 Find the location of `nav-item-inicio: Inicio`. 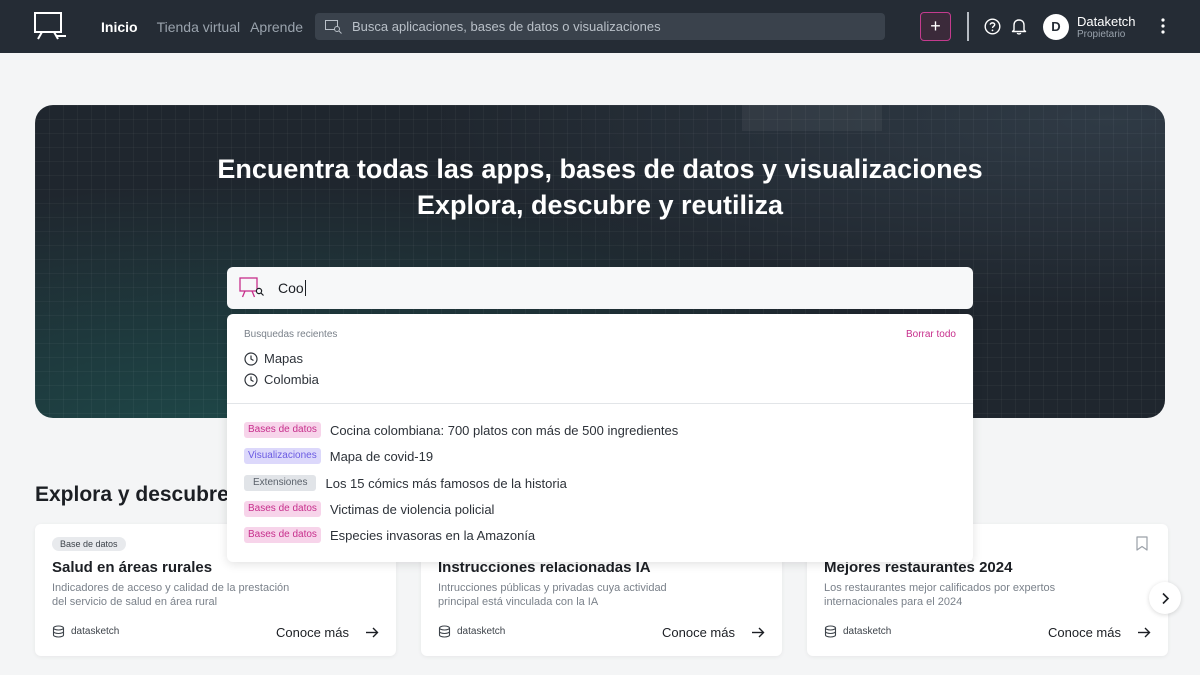

nav-item-inicio: Inicio is located at coordinates (119, 27).